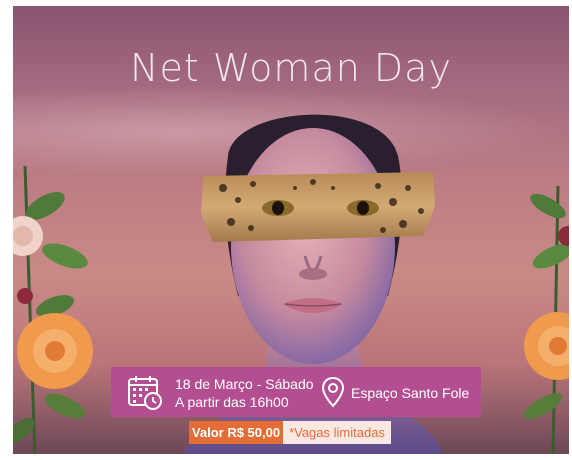  Describe the element at coordinates (291, 68) in the screenshot. I see `poster-title: Net Woman Day` at that location.